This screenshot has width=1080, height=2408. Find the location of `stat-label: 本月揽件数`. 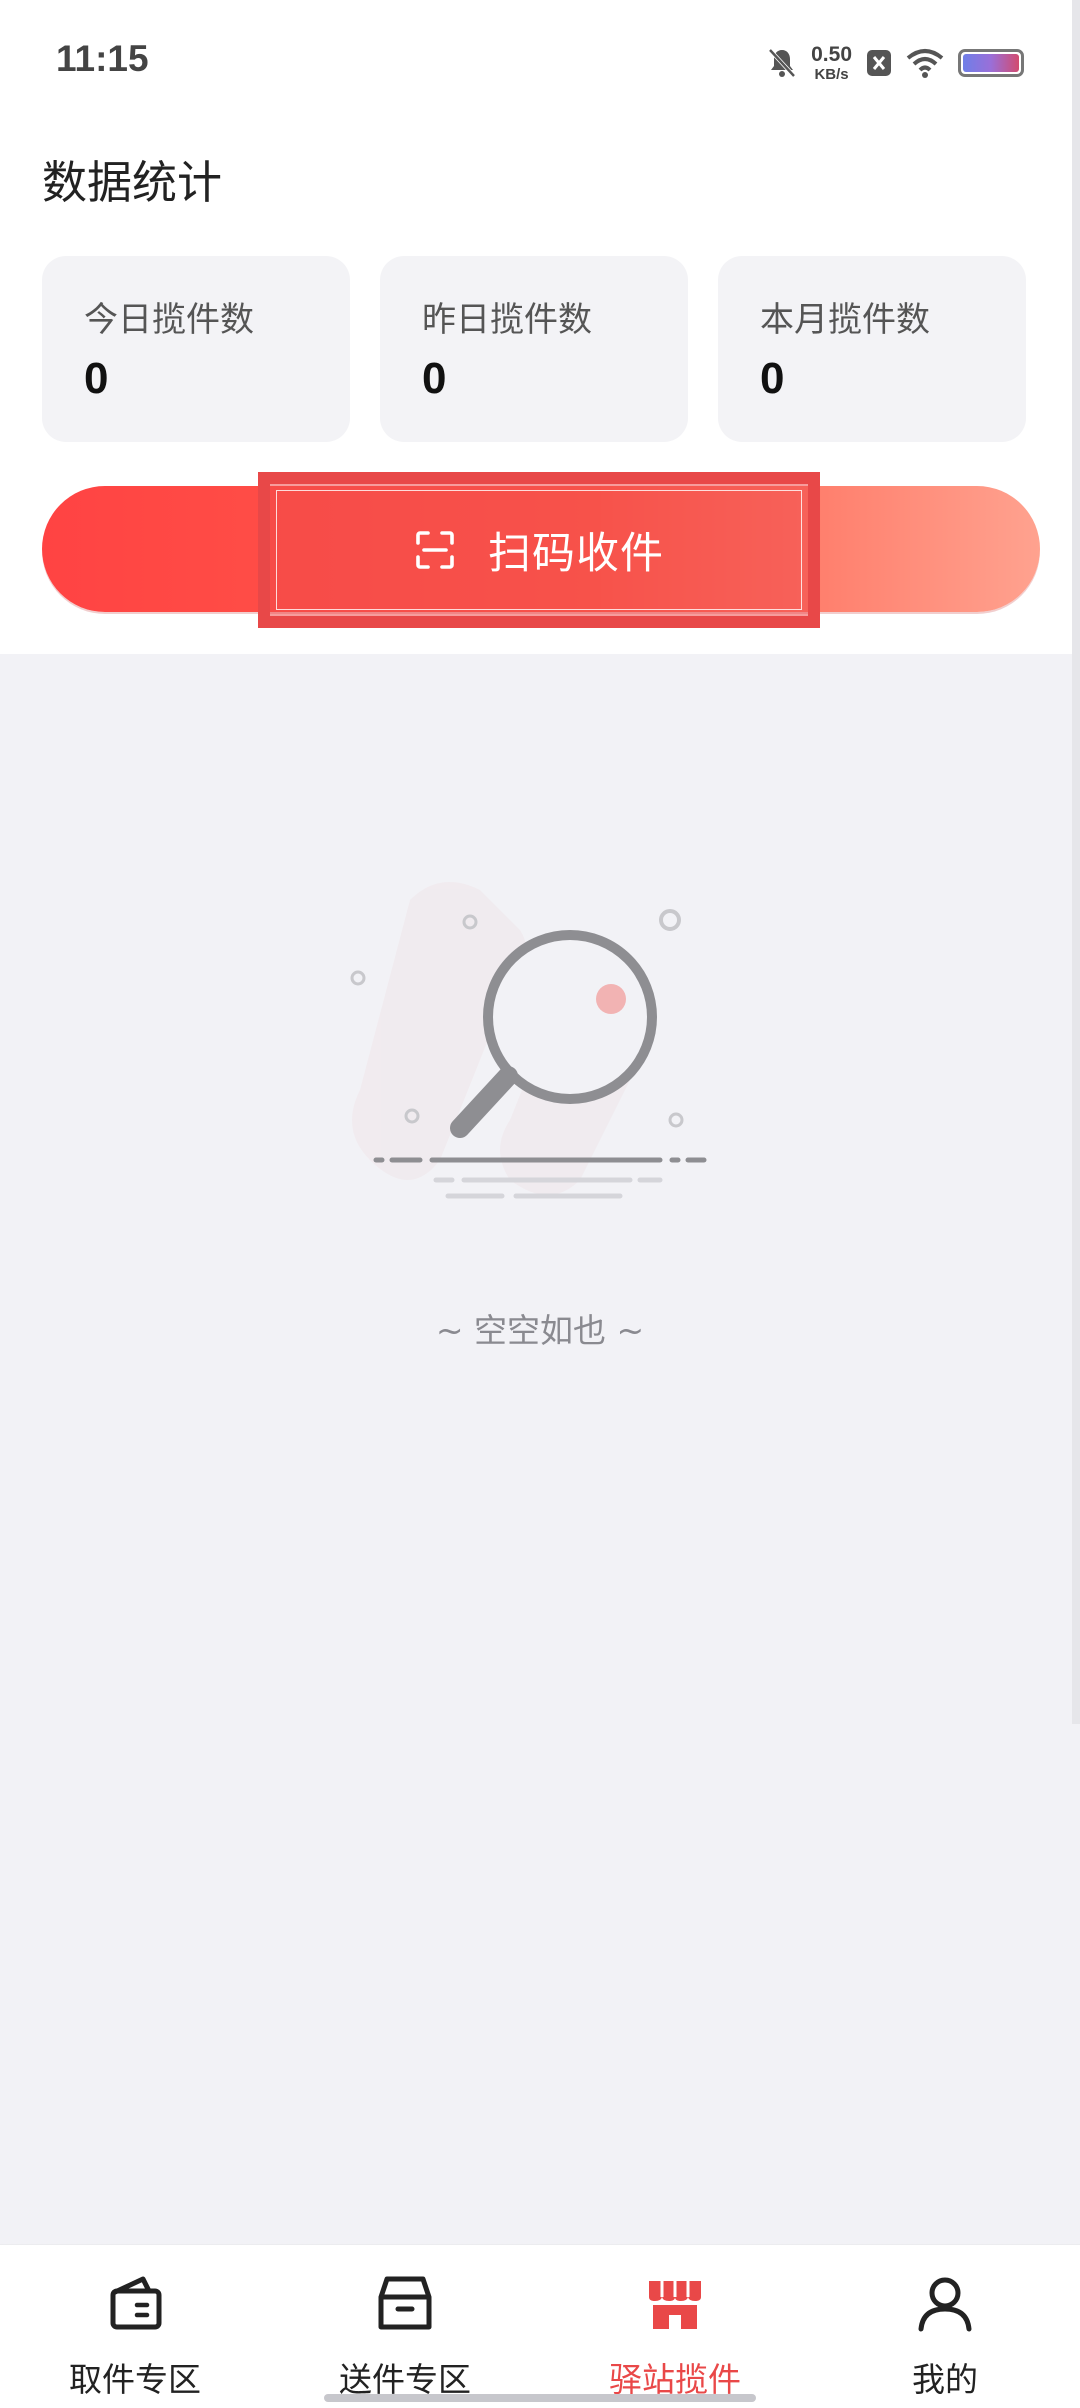

stat-label: 本月揽件数 is located at coordinates (845, 320).